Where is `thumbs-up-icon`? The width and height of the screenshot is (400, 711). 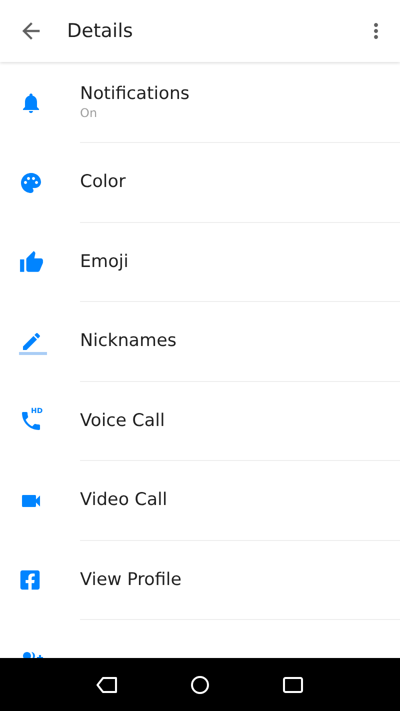 thumbs-up-icon is located at coordinates (31, 262).